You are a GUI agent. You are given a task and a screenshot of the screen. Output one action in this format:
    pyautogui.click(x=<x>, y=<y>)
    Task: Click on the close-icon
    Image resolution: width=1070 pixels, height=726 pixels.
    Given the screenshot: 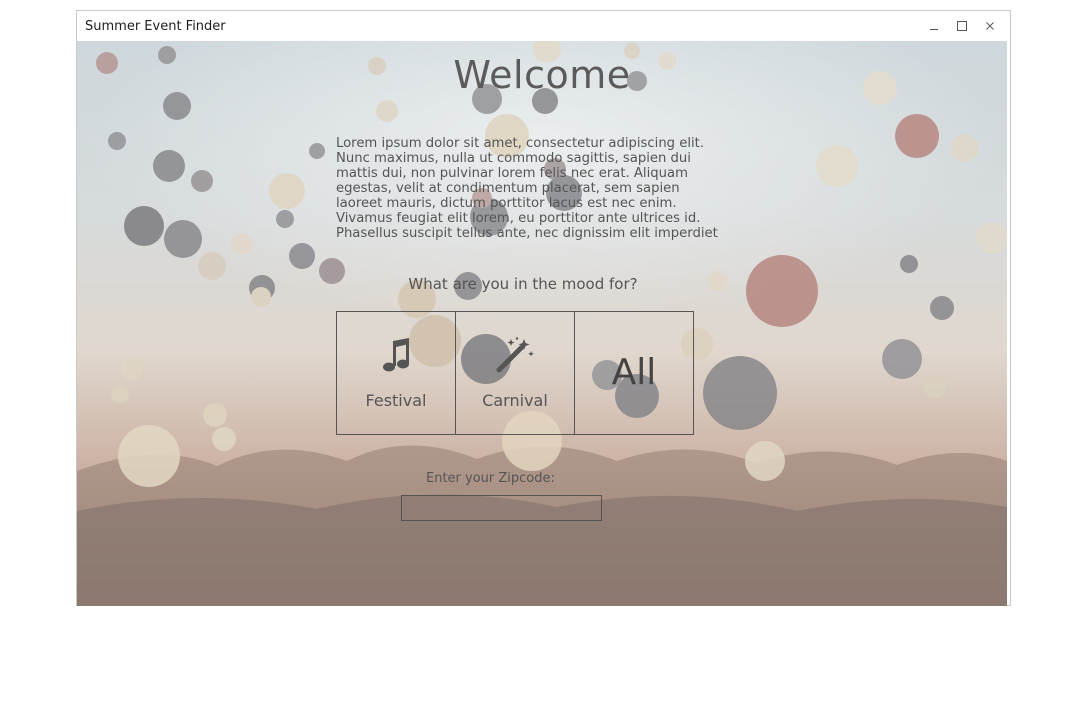 What is the action you would take?
    pyautogui.click(x=990, y=26)
    